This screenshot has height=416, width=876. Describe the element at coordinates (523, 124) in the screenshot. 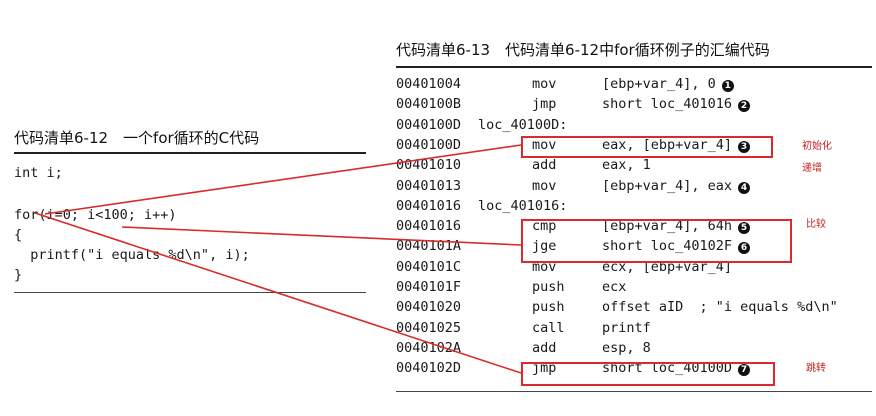

I see `asm-label: loc_40100D:` at that location.